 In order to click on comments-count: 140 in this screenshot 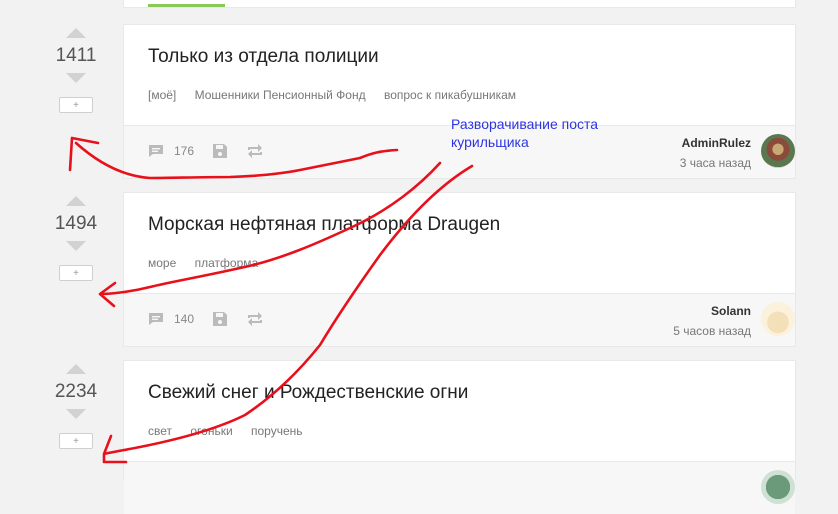, I will do `click(184, 319)`.